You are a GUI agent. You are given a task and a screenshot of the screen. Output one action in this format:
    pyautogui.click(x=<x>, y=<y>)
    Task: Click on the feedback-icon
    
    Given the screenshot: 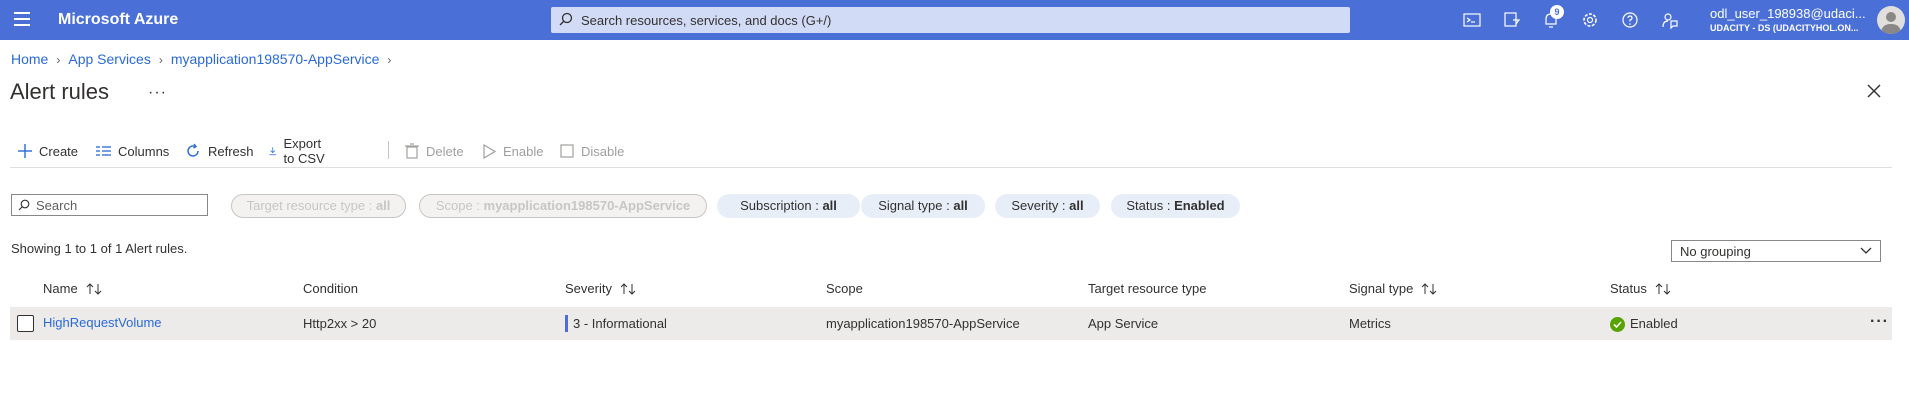 What is the action you would take?
    pyautogui.click(x=1670, y=20)
    